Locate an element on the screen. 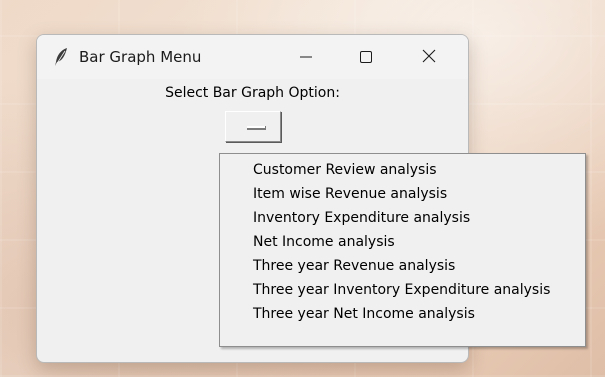 This screenshot has height=377, width=605. bar-graph-option-menu-button is located at coordinates (253, 126).